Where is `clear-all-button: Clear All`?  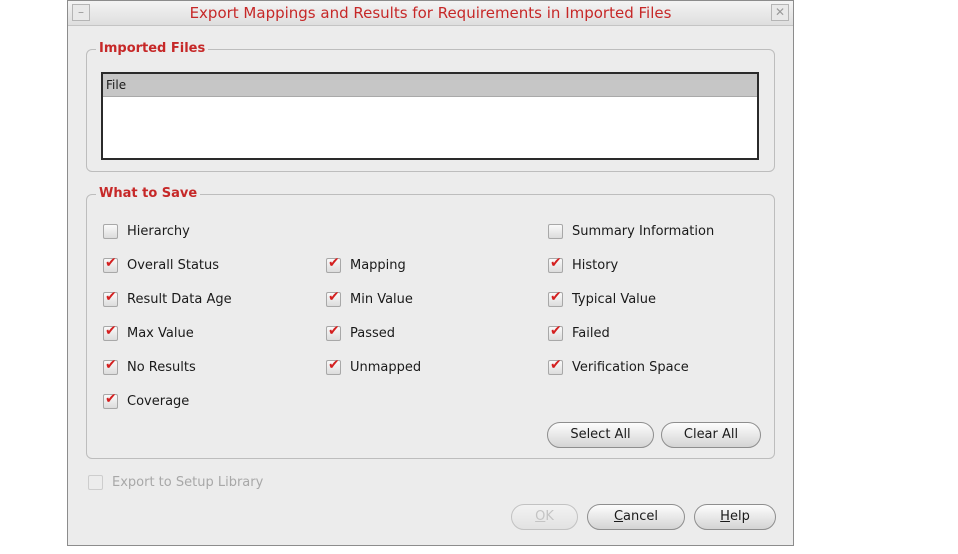
clear-all-button: Clear All is located at coordinates (711, 435).